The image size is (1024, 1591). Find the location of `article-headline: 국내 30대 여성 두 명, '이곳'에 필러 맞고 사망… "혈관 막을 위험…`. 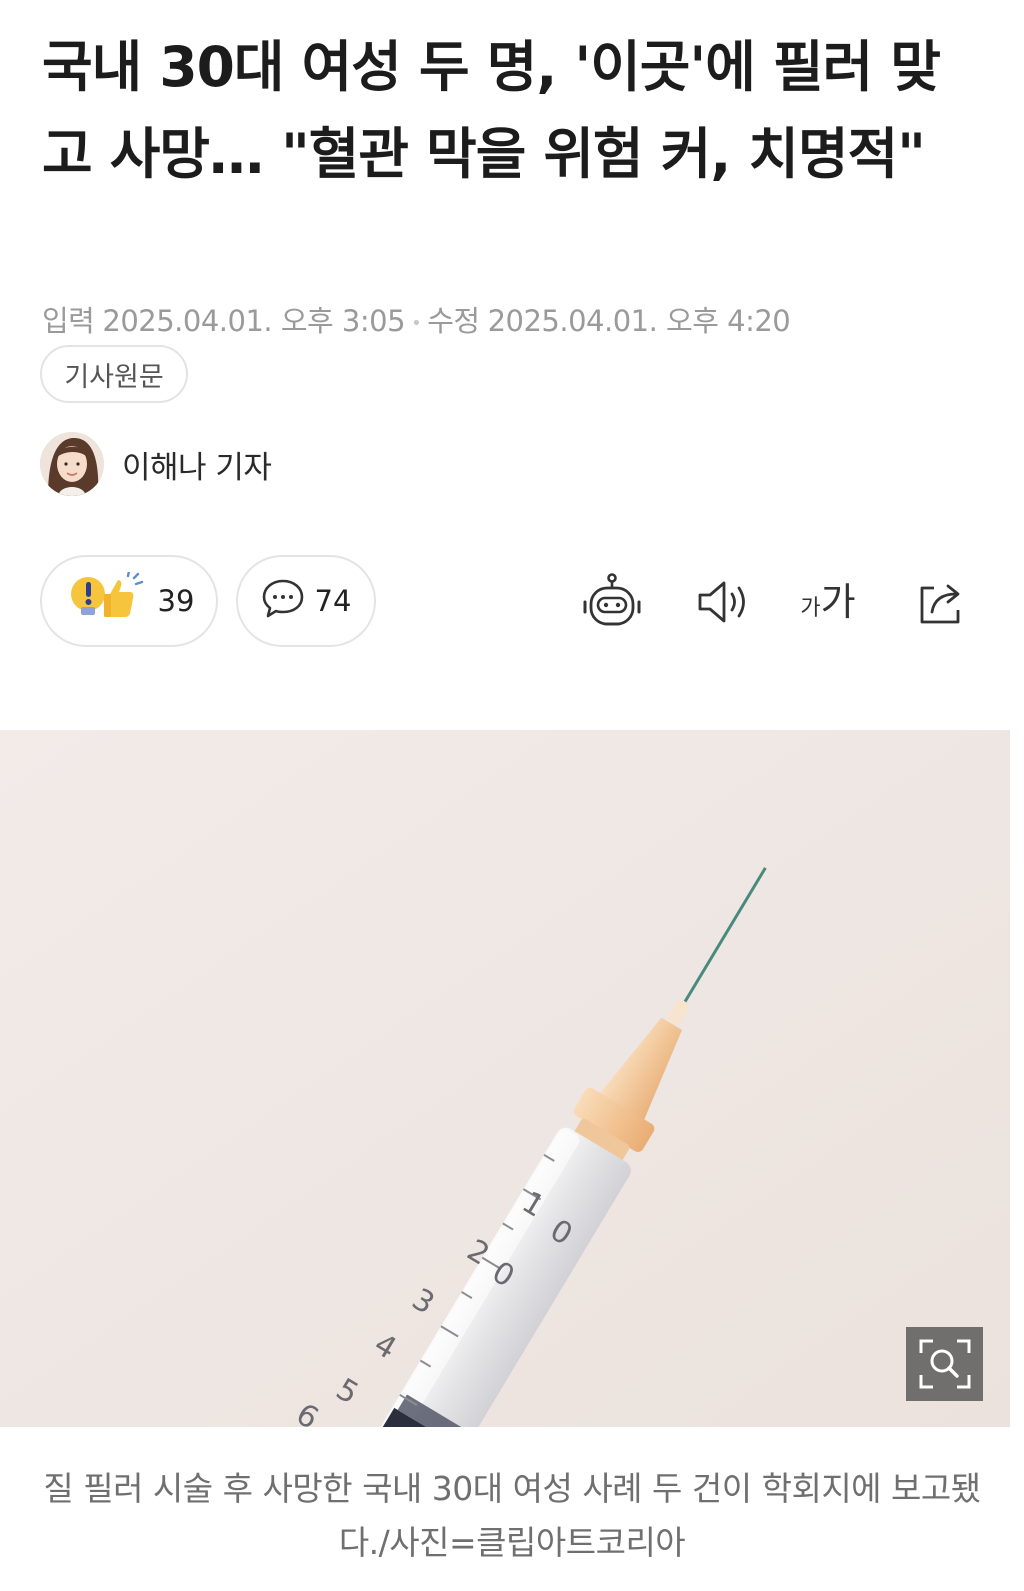

article-headline: 국내 30대 여성 두 명, '이곳'에 필러 맞고 사망… "혈관 막을 위험… is located at coordinates (491, 110).